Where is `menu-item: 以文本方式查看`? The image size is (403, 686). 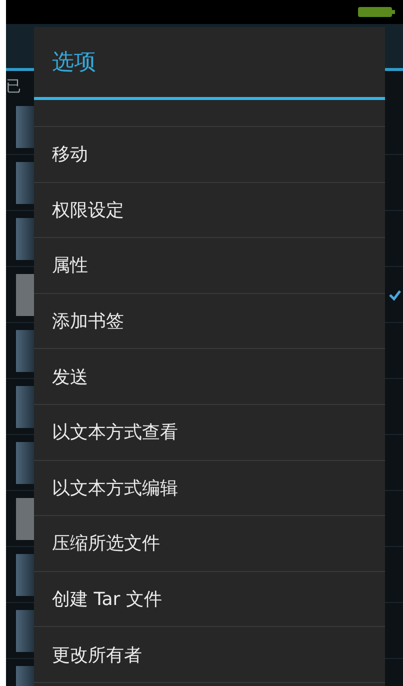 menu-item: 以文本方式查看 is located at coordinates (209, 432).